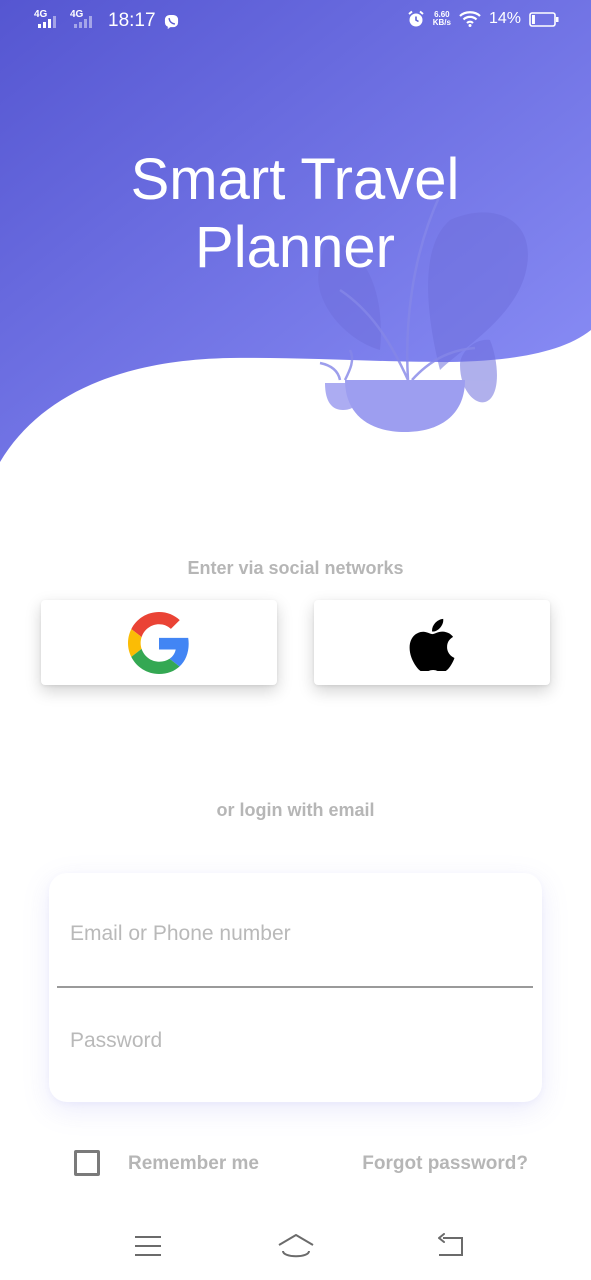 Image resolution: width=591 pixels, height=1280 pixels. I want to click on mobile-network-1: 4G, so click(48, 21).